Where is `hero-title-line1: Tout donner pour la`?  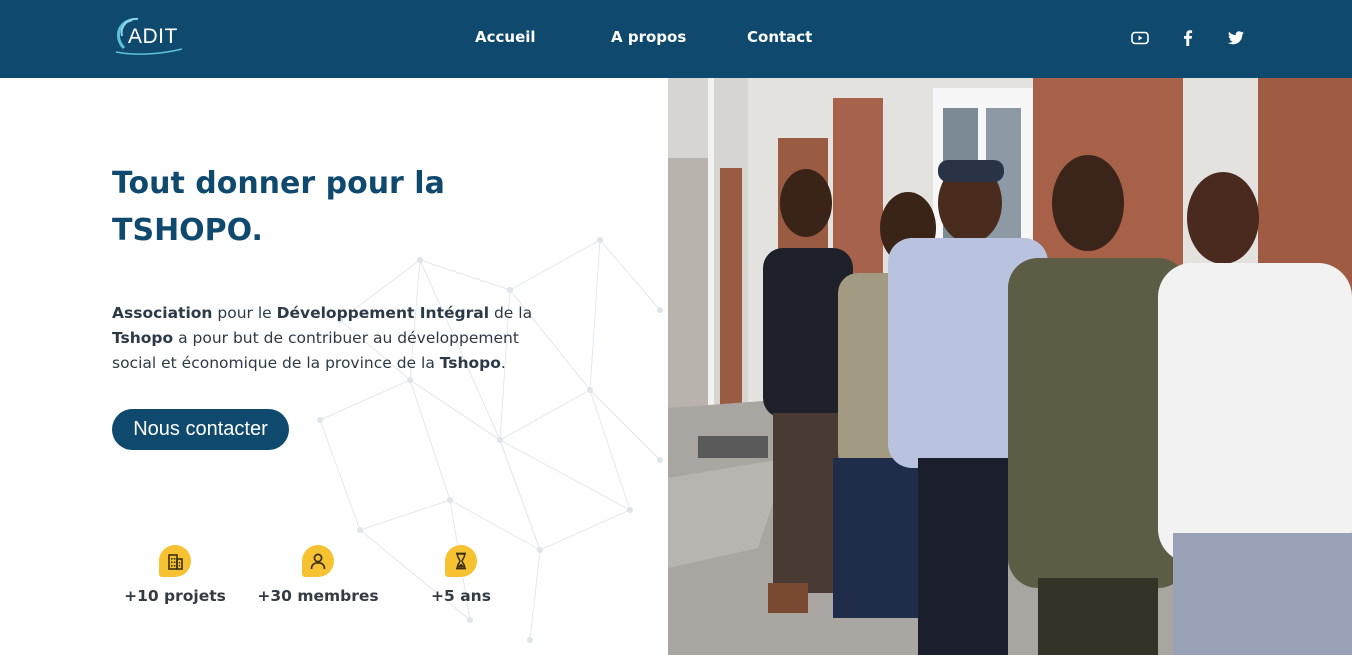
hero-title-line1: Tout donner pour la is located at coordinates (278, 183).